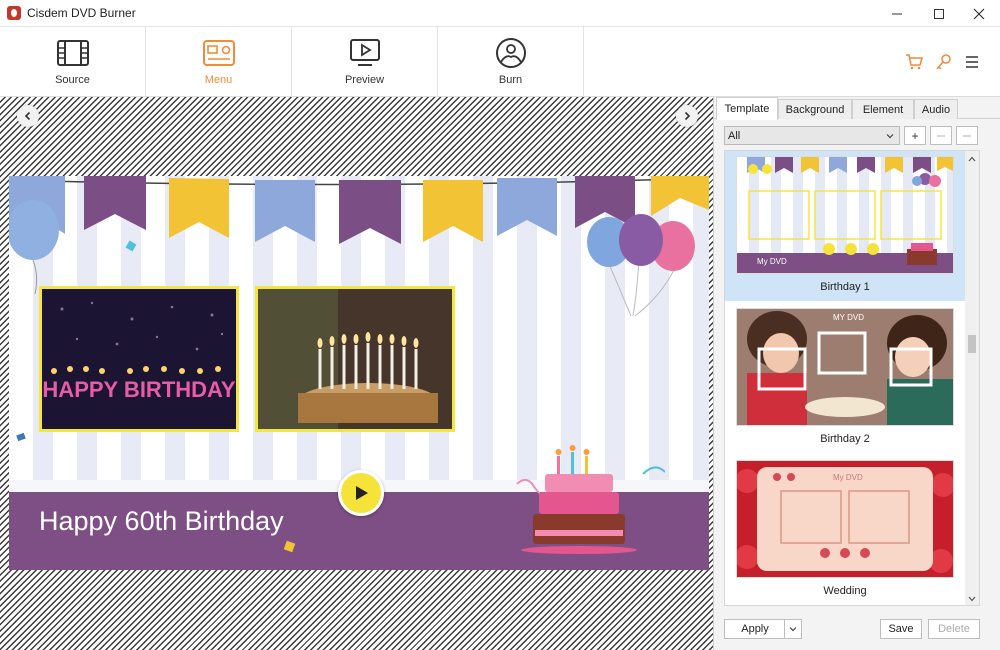  What do you see at coordinates (73, 53) in the screenshot?
I see `film-icon` at bounding box center [73, 53].